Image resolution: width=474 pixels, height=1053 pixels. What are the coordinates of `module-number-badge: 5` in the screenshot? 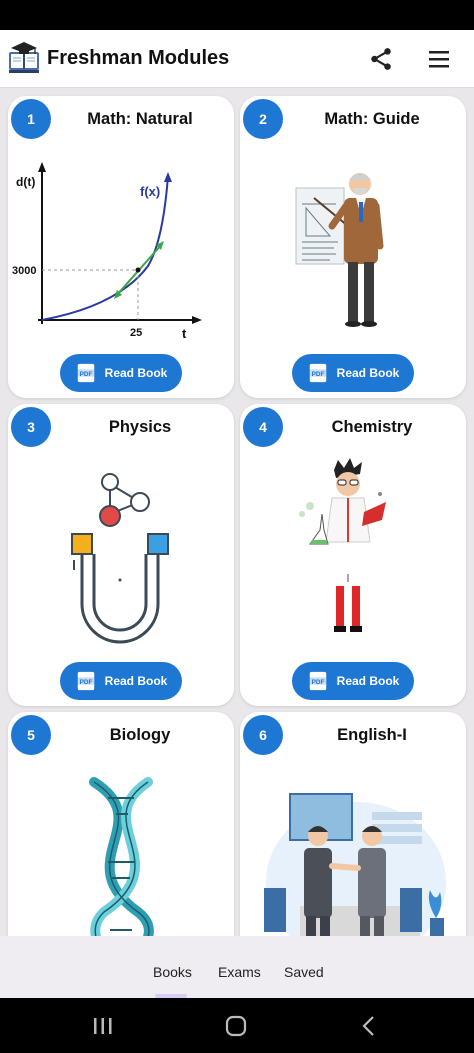 It's located at (31, 735).